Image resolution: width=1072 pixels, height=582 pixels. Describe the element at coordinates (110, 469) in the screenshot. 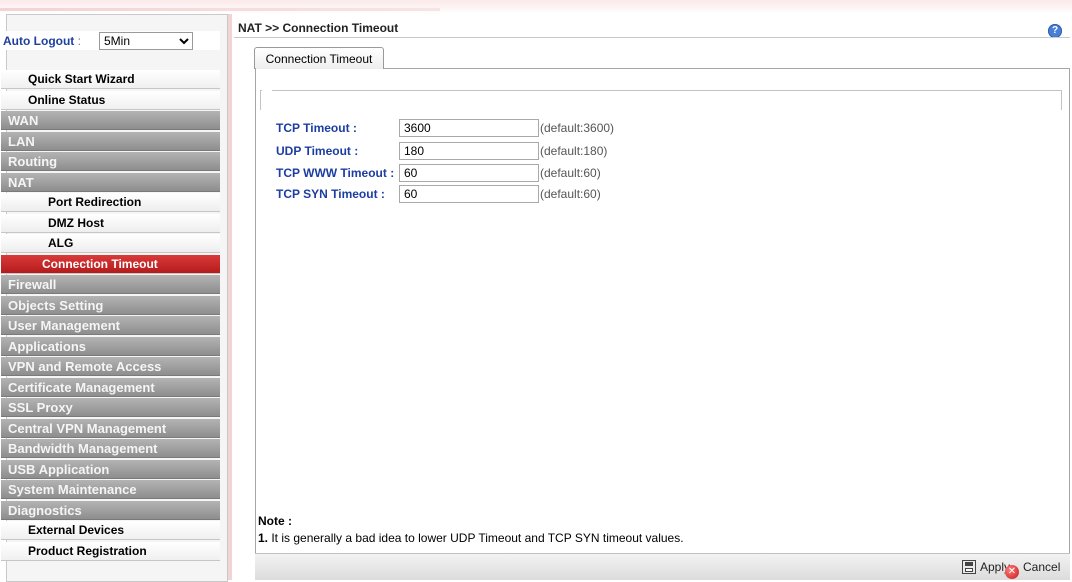

I see `sidebar-item-usb-application: USB Application` at that location.